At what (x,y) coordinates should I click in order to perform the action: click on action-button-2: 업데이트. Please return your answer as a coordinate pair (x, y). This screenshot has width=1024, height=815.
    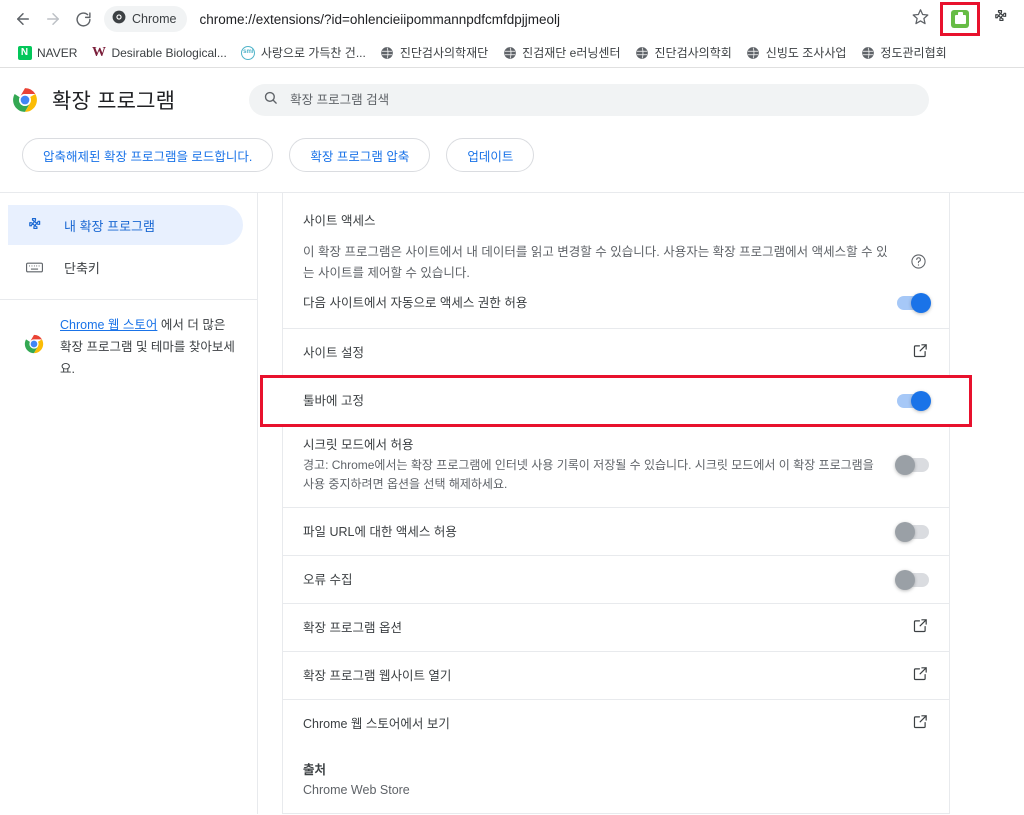
    Looking at the image, I should click on (490, 155).